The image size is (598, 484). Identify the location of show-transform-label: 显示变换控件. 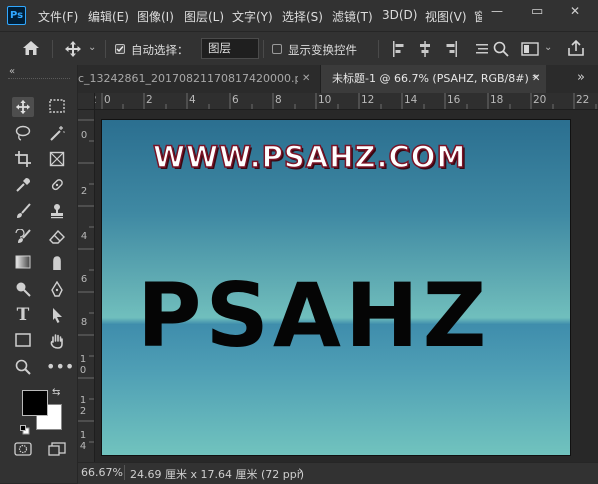
(322, 50).